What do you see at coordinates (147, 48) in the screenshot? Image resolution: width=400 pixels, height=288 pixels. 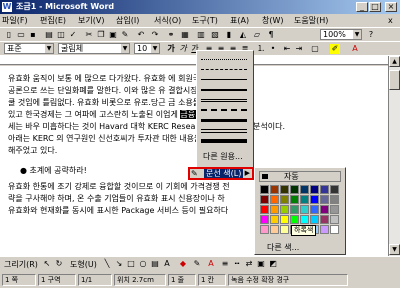 I see `font-size-combo: 10 ▼` at bounding box center [147, 48].